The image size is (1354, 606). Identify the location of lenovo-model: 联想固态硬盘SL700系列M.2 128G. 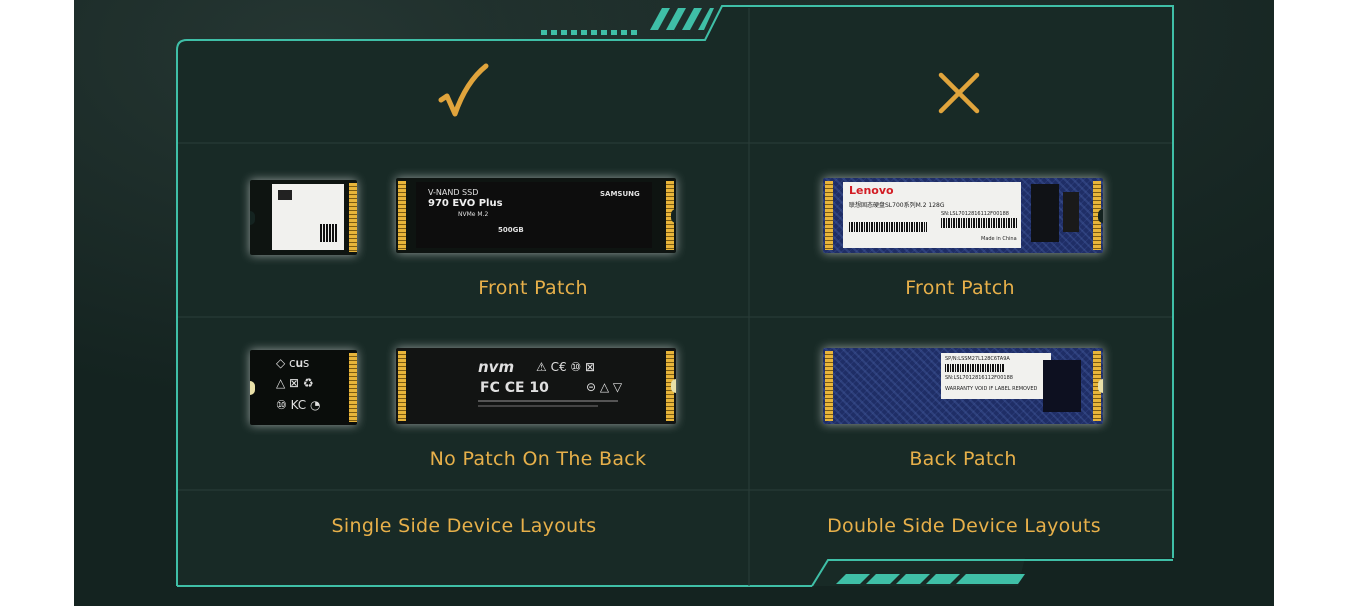
(897, 205).